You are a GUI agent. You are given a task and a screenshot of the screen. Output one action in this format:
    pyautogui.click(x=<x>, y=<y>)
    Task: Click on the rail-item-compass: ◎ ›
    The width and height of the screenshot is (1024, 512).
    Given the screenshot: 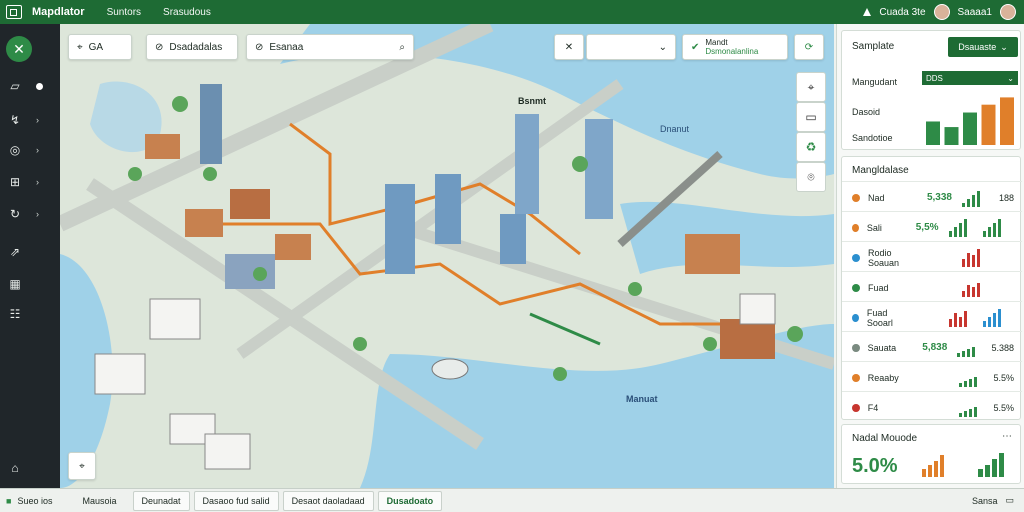 What is the action you would take?
    pyautogui.click(x=30, y=150)
    